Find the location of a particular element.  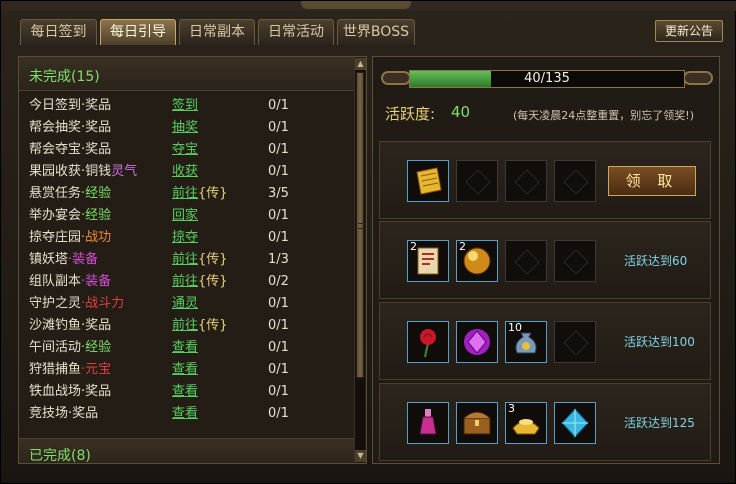

scroll-thumb is located at coordinates (361, 225).